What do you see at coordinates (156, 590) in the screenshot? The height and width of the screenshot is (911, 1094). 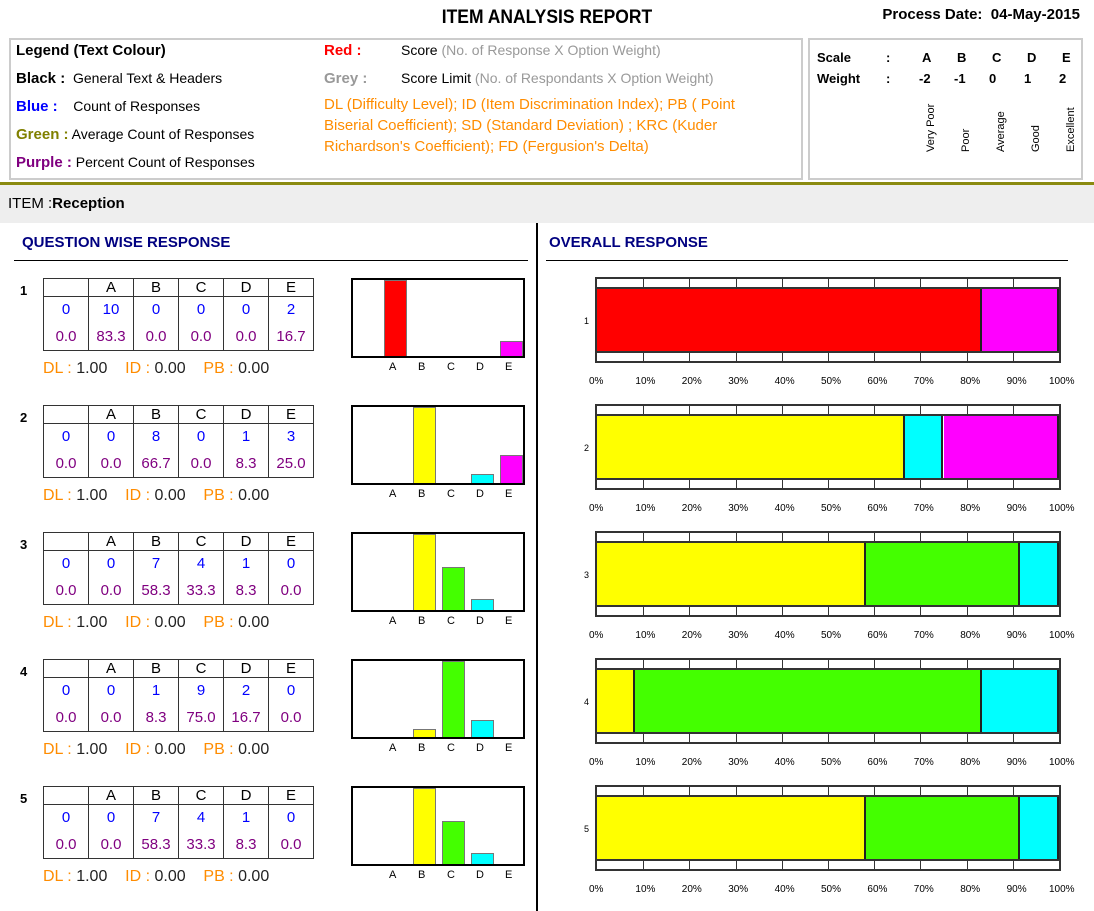 I see `percent-cell: 58.3` at bounding box center [156, 590].